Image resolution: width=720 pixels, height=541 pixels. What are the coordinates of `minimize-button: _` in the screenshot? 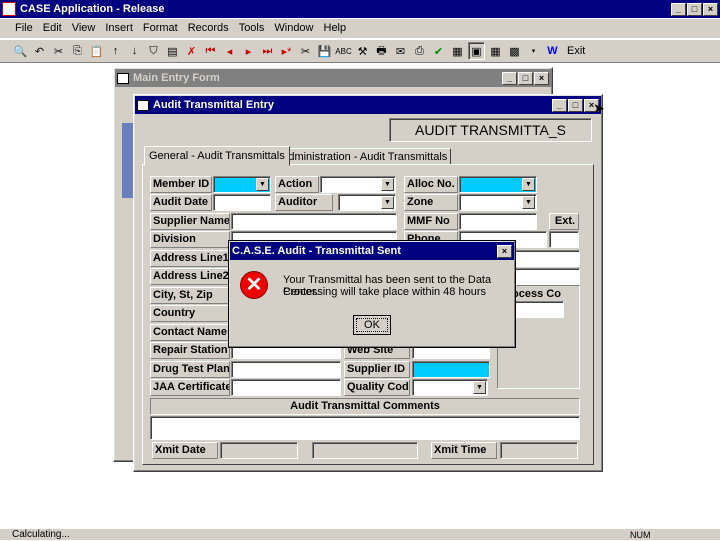 It's located at (678, 9).